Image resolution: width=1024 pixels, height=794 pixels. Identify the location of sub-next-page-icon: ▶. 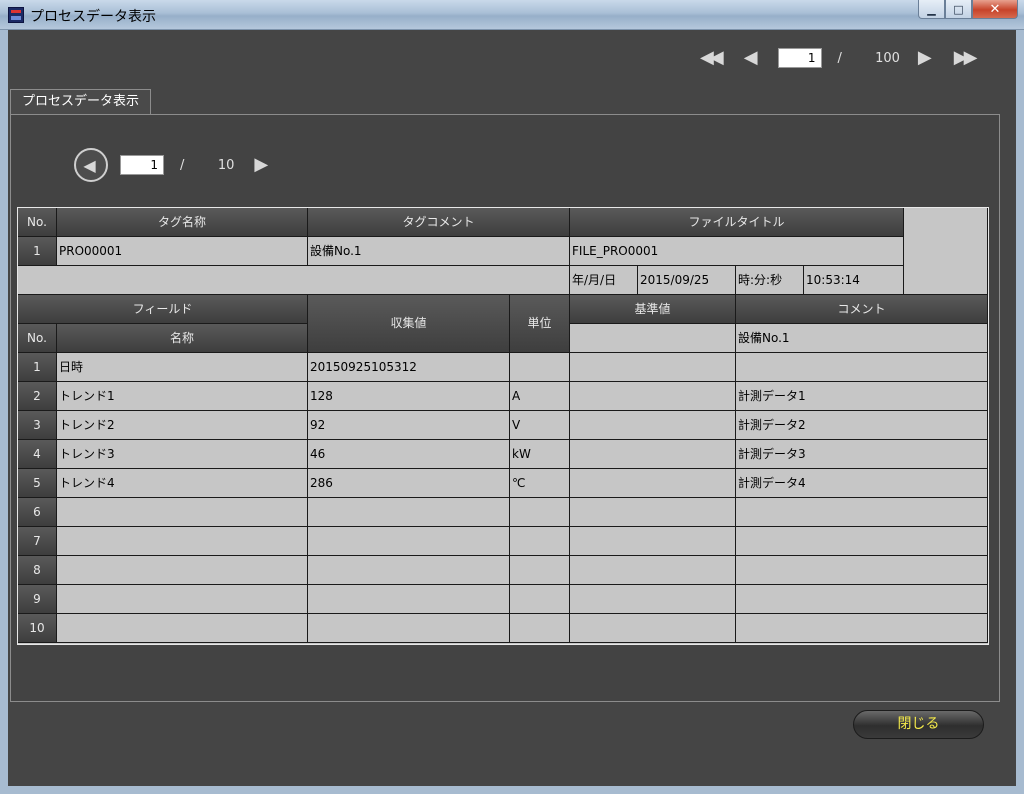
(261, 165).